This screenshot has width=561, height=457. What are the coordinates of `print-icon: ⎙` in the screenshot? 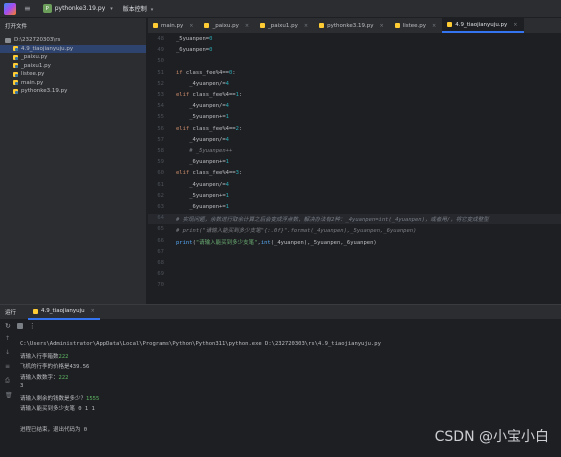 It's located at (9, 381).